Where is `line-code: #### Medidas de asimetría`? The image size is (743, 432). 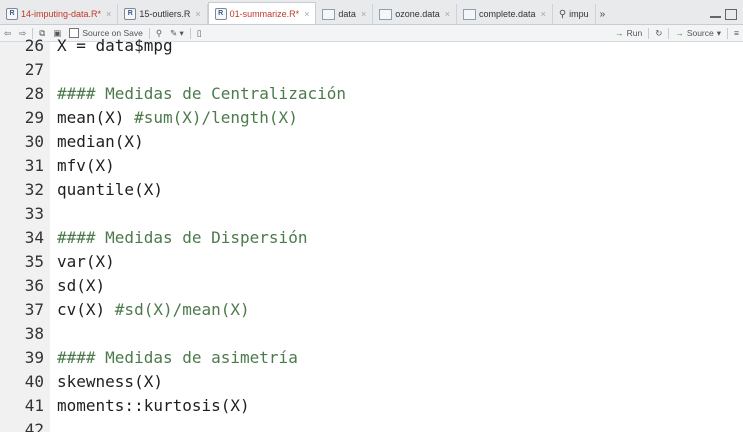 line-code: #### Medidas de asimetría is located at coordinates (177, 357).